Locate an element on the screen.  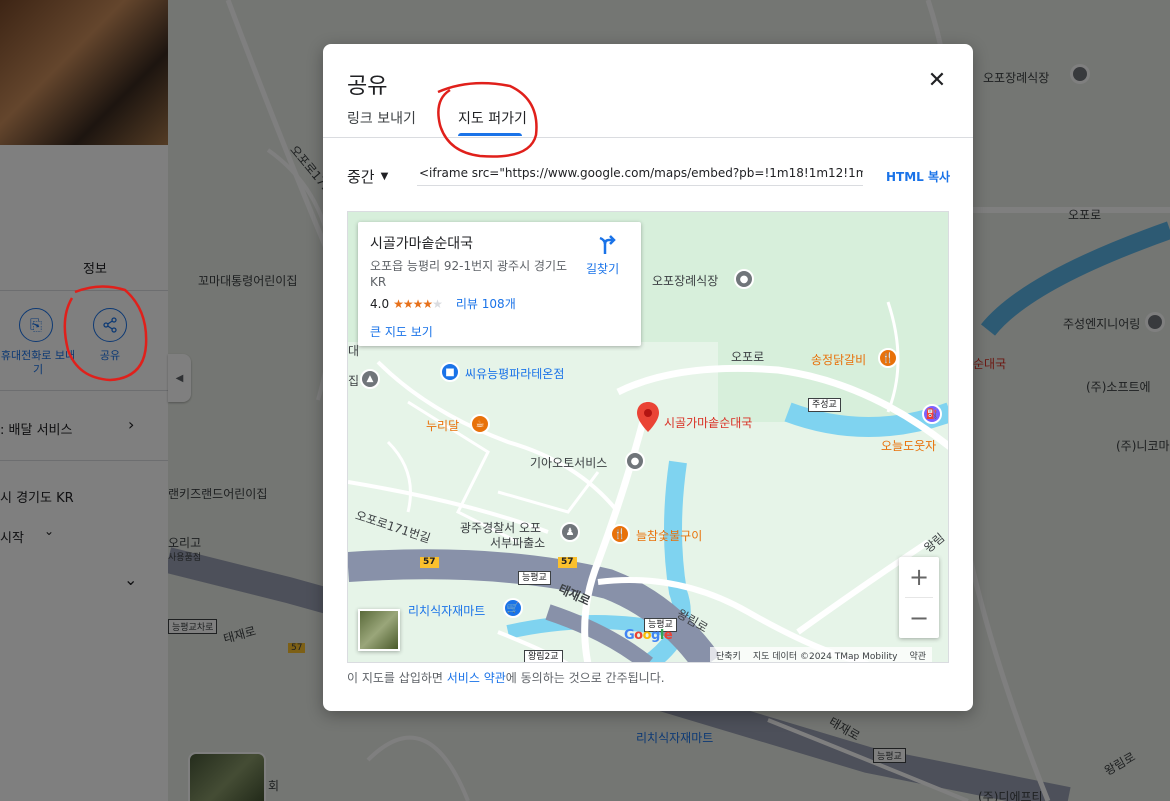
map-label: 송정닭갈비 is located at coordinates (839, 360).